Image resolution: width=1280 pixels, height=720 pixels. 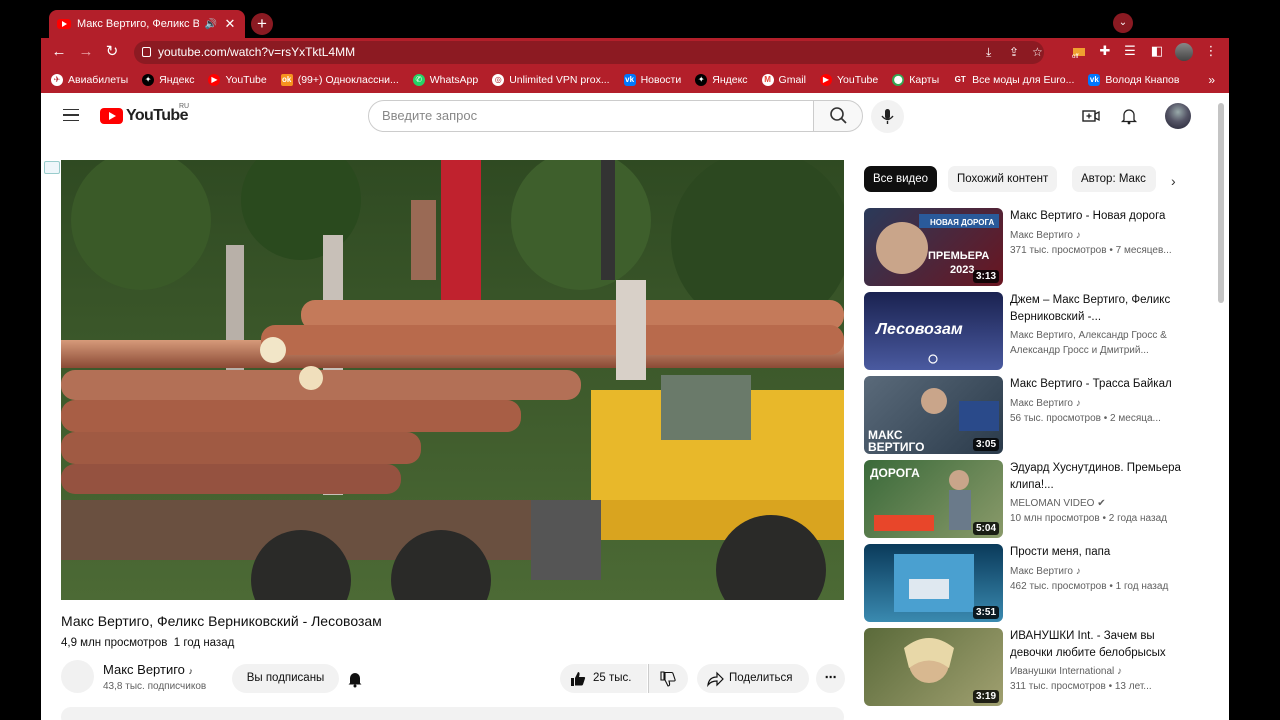 What do you see at coordinates (933, 247) in the screenshot?
I see `rec-thumbnail: НОВАЯ ДОРОГА ПРЕМЬЕРА 2023 3:13` at bounding box center [933, 247].